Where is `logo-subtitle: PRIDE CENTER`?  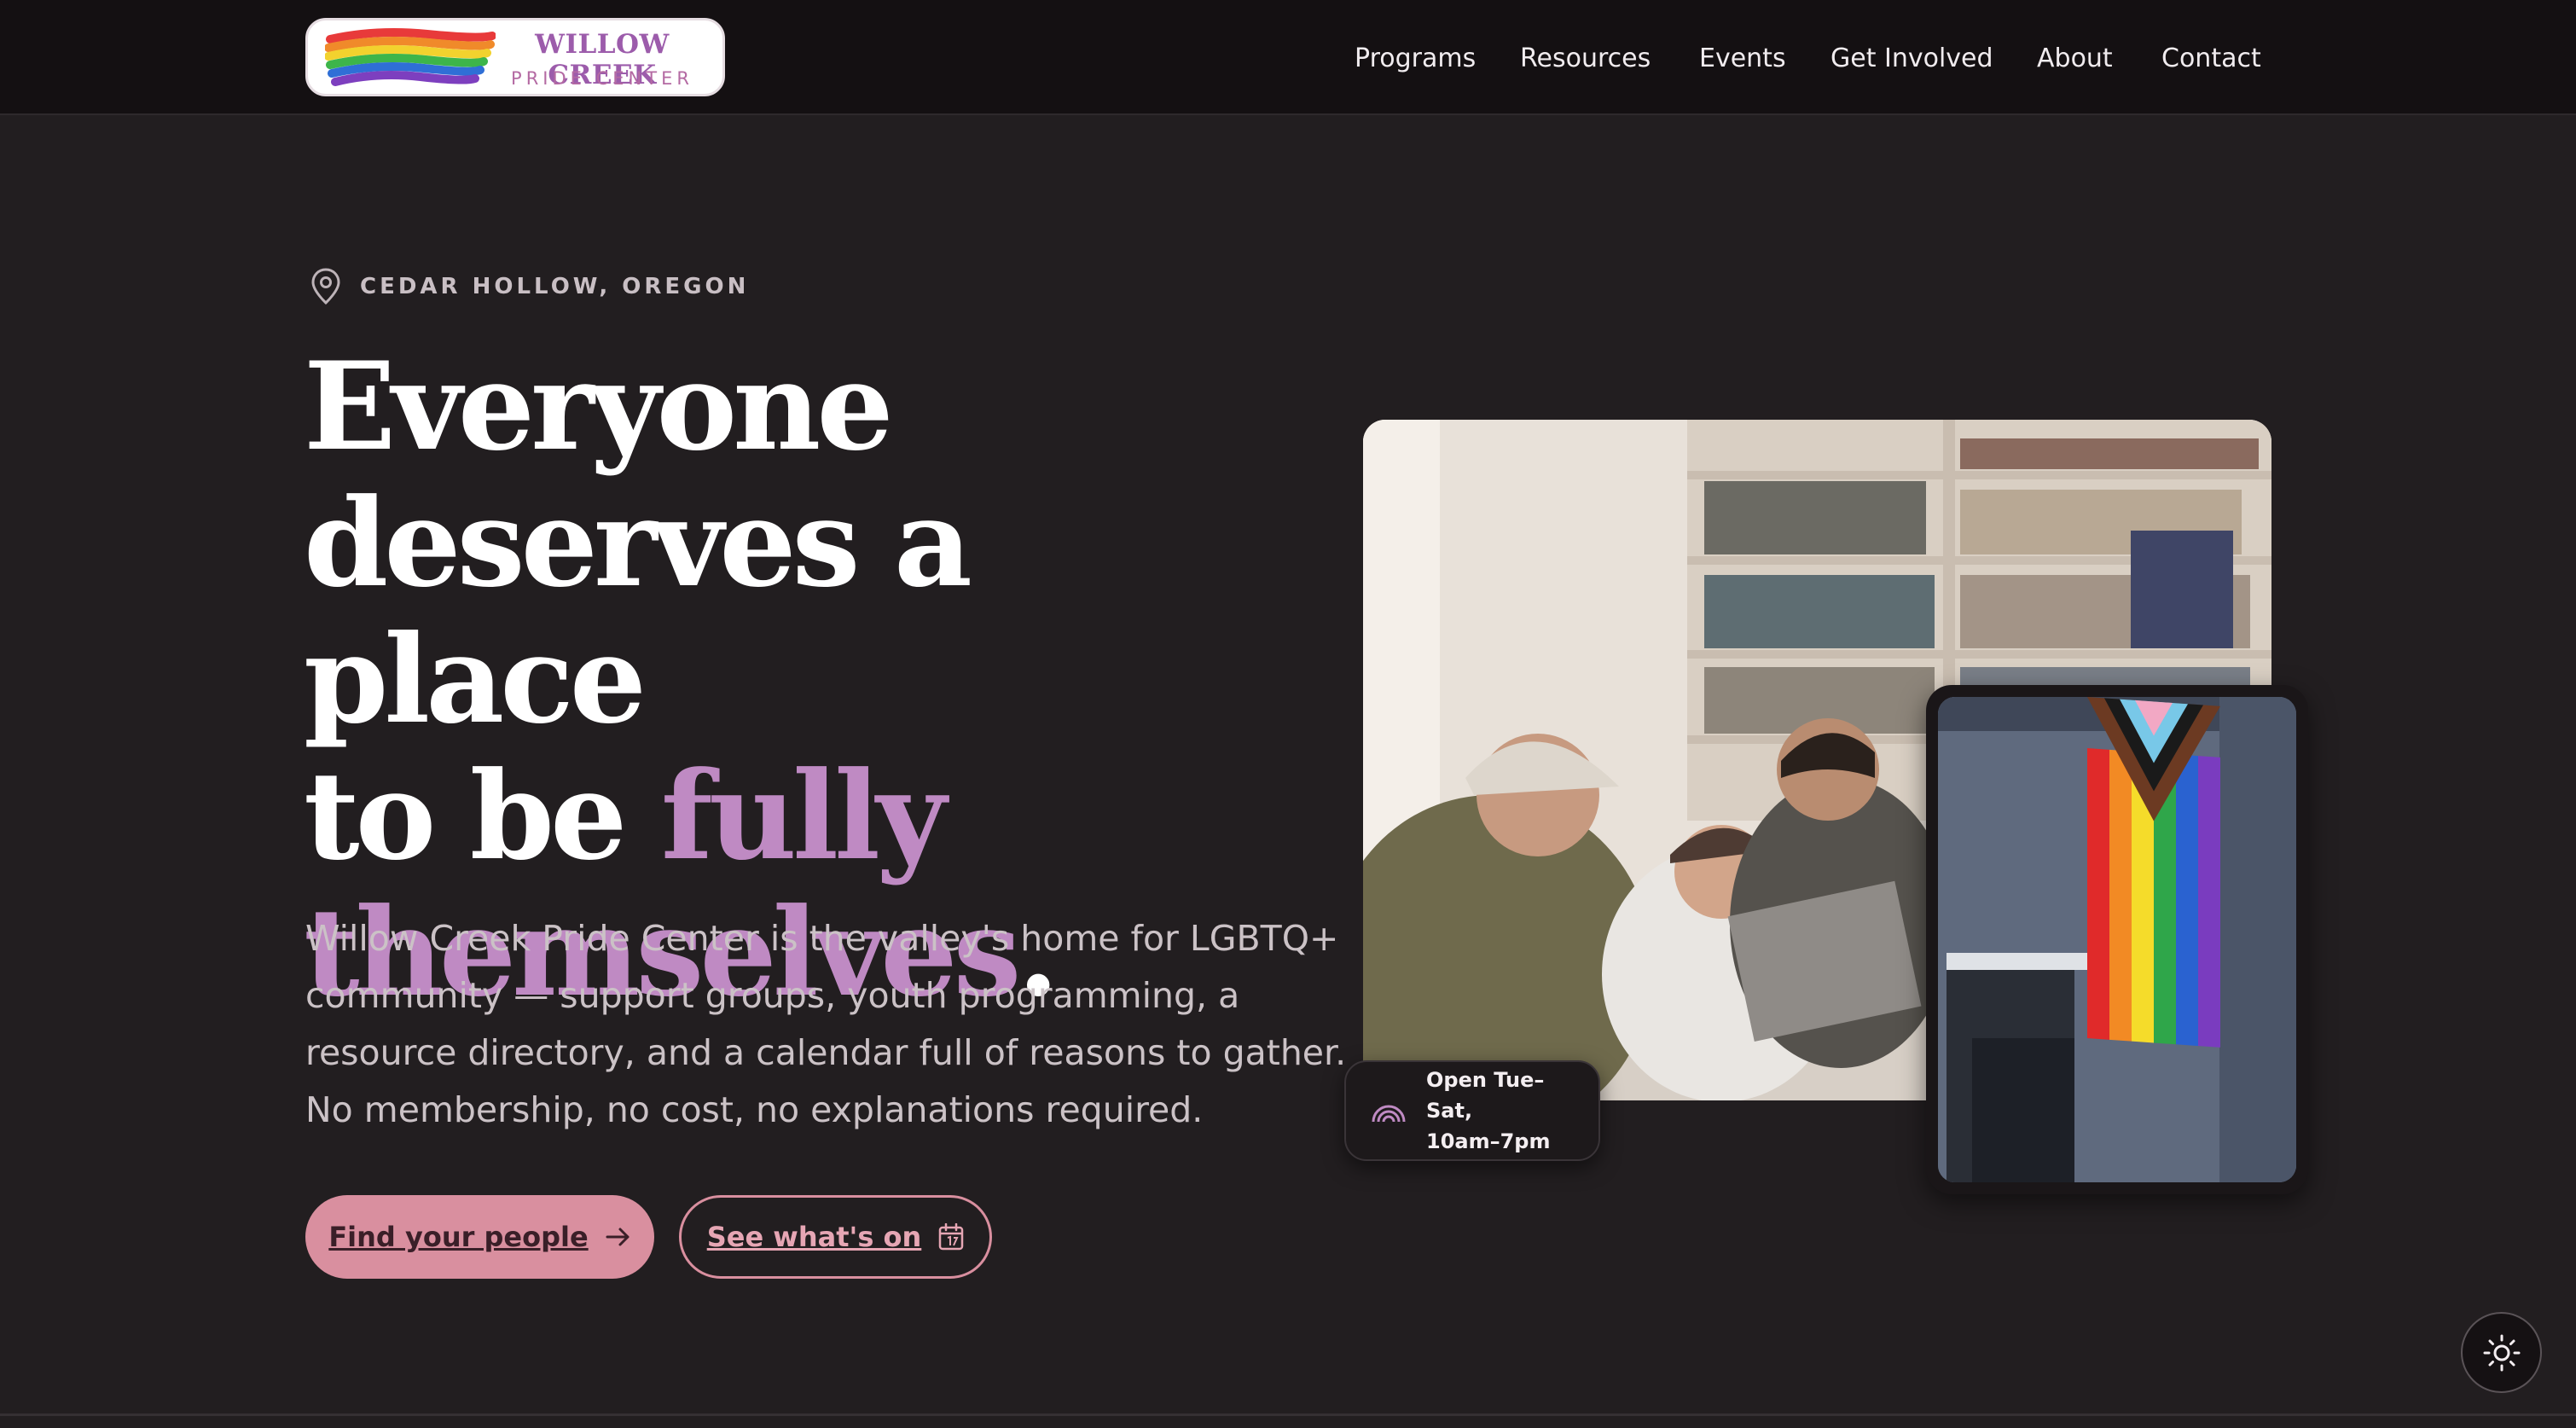 logo-subtitle: PRIDE CENTER is located at coordinates (602, 78).